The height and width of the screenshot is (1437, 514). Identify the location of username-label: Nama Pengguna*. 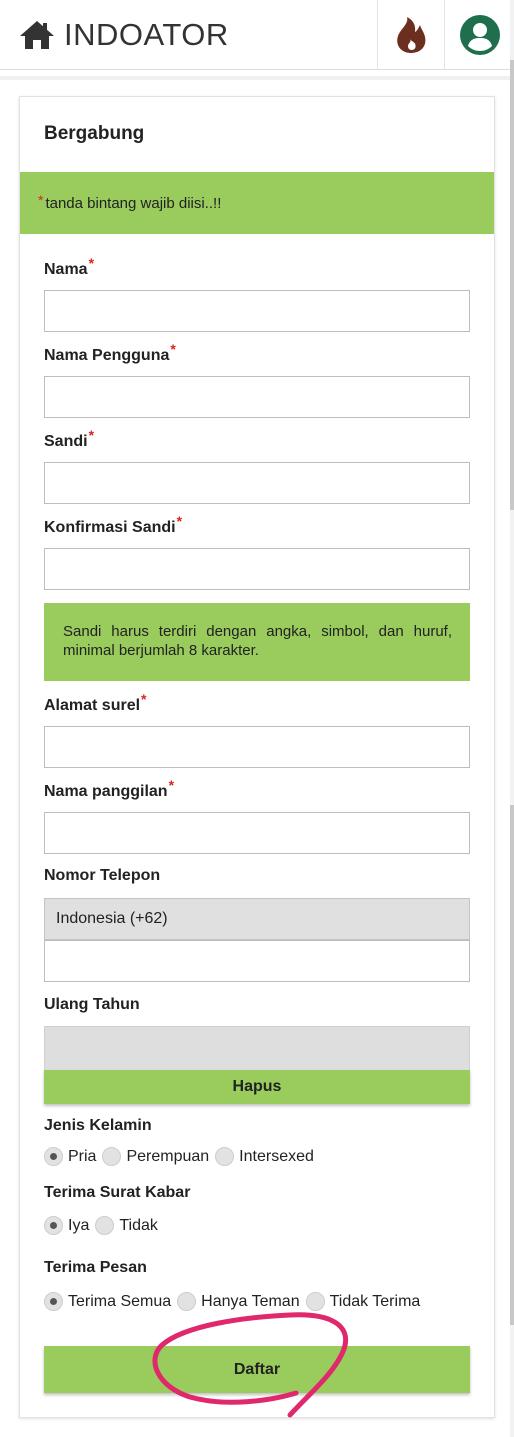
(110, 353).